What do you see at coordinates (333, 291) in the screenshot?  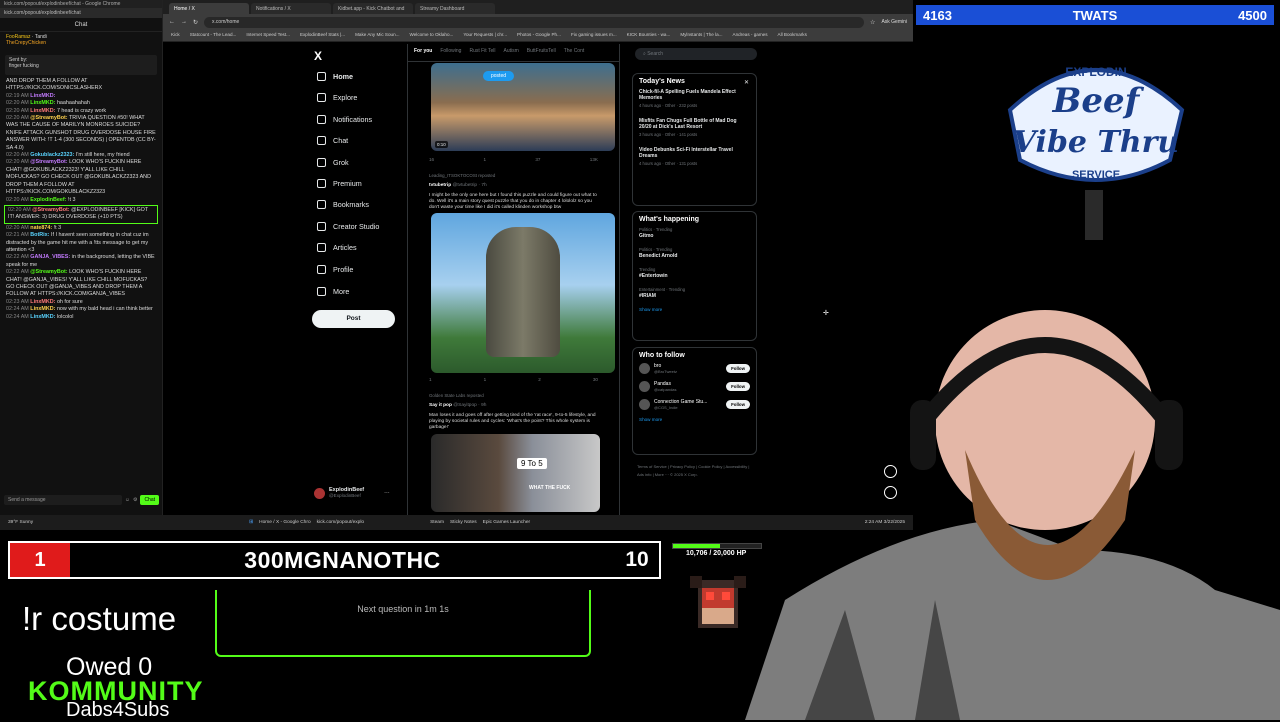 I see `nav-item-more: More` at bounding box center [333, 291].